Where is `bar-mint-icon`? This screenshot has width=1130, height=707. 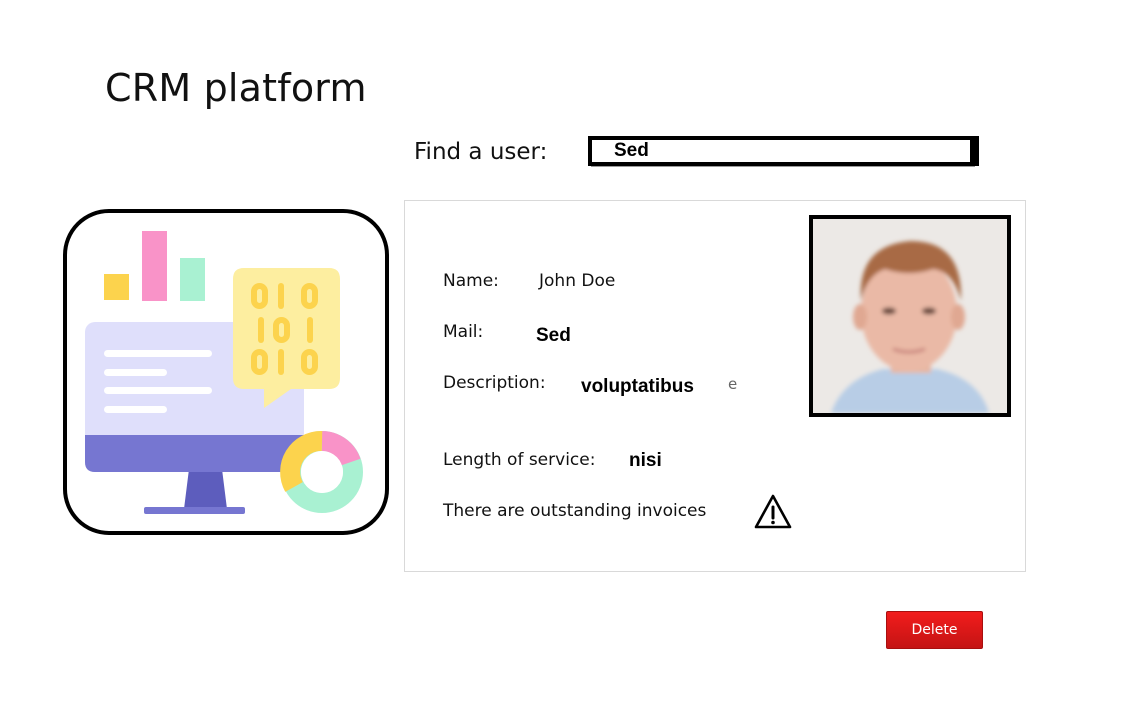 bar-mint-icon is located at coordinates (192, 279).